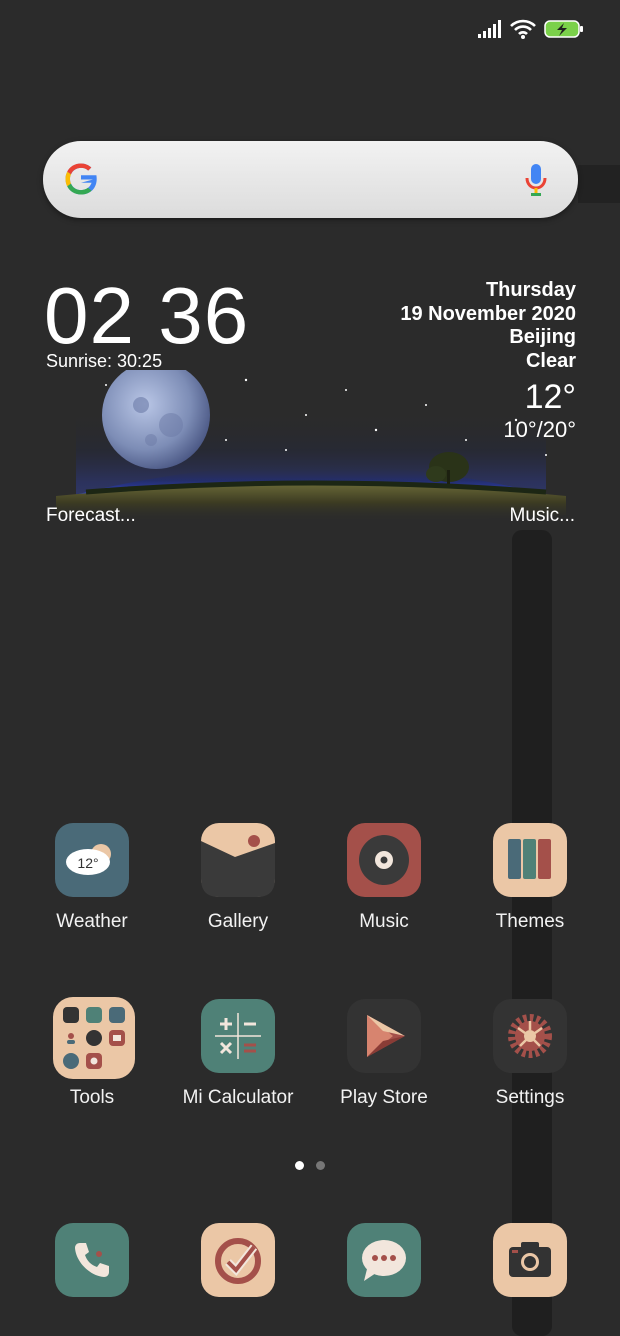 The image size is (620, 1336). I want to click on music-icon, so click(384, 860).